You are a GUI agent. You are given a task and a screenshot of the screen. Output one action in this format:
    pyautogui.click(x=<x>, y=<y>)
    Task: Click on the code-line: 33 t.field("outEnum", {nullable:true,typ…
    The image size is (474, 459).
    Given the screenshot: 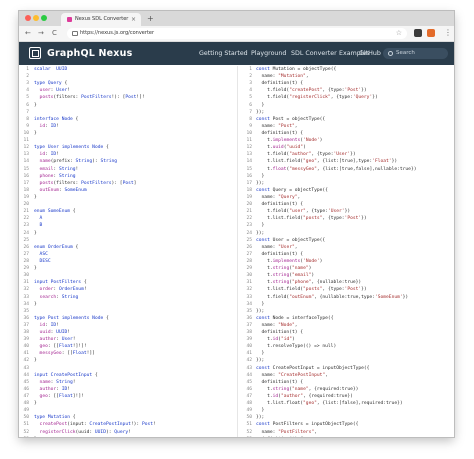 What is the action you would take?
    pyautogui.click(x=346, y=297)
    